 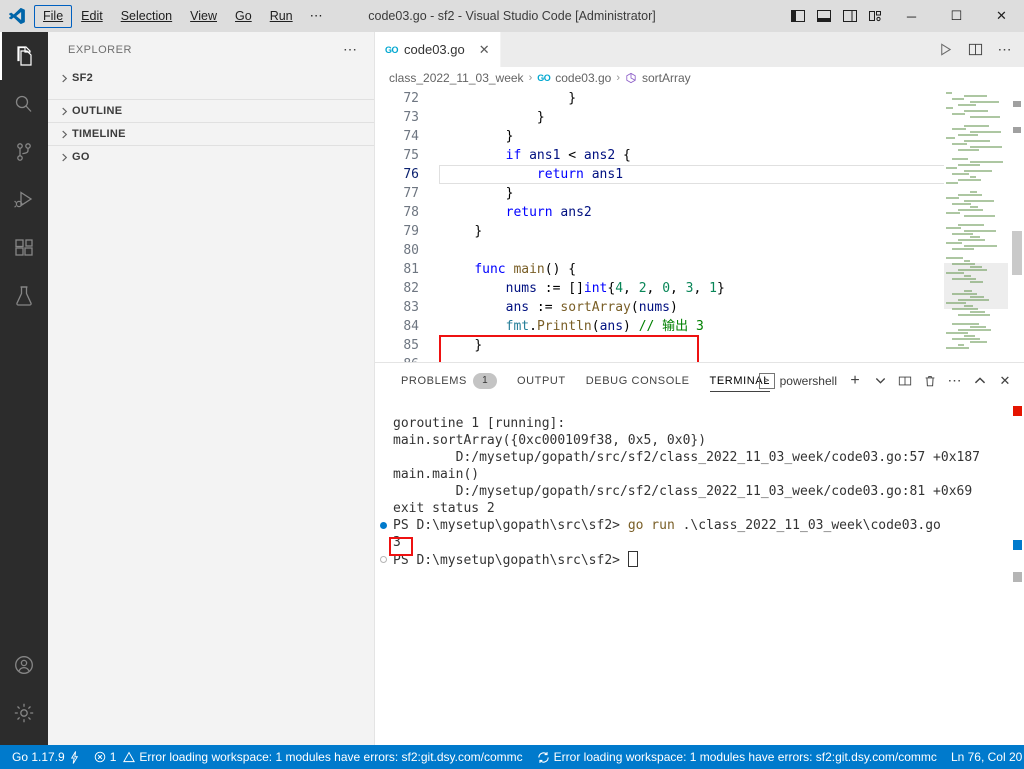 I want to click on terminal-scrollbar, so click(x=1017, y=572).